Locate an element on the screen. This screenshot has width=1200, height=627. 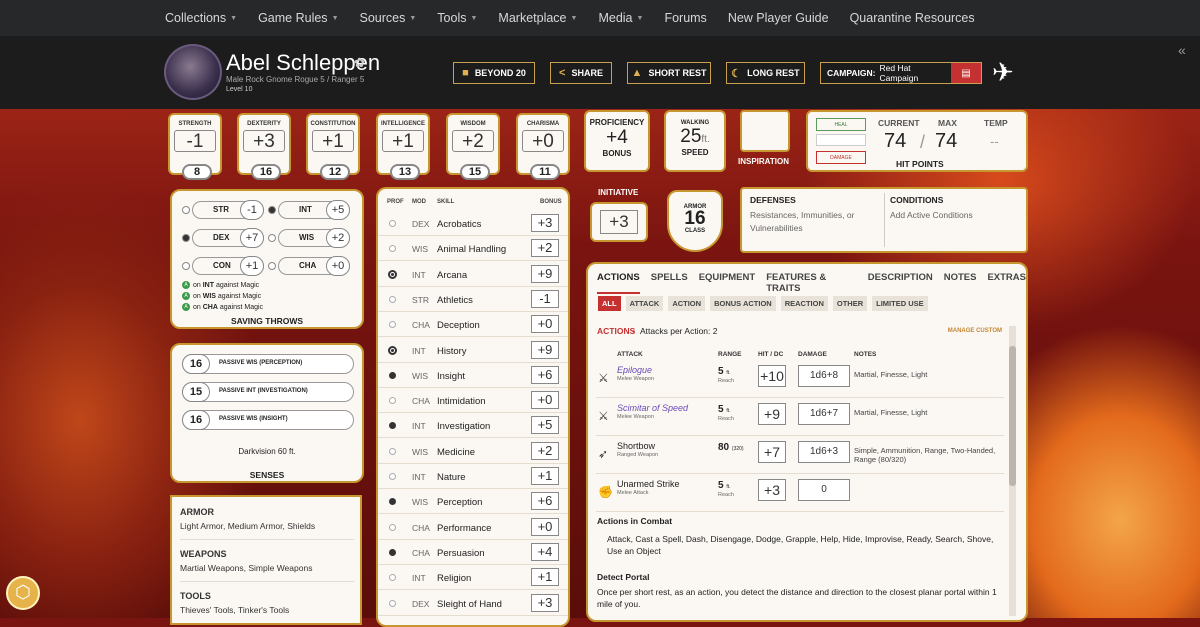
share-button: < SHARE is located at coordinates (581, 73).